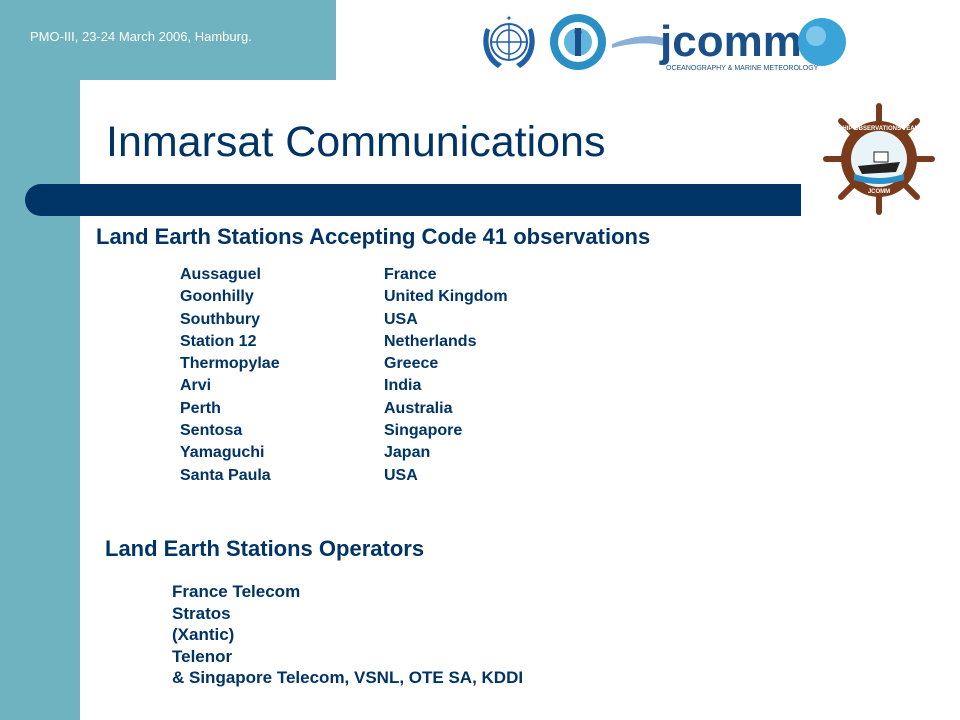  Describe the element at coordinates (265, 548) in the screenshot. I see `operators-heading: Land Earth Stations Operators` at that location.